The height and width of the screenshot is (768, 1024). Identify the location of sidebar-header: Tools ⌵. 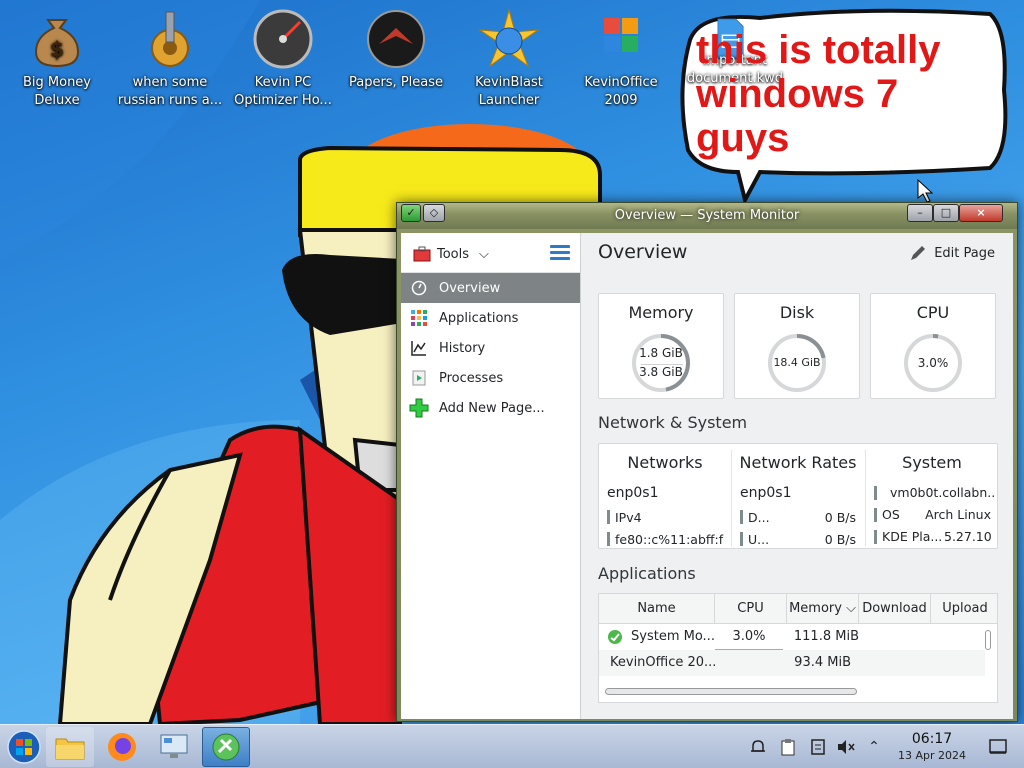
(490, 253).